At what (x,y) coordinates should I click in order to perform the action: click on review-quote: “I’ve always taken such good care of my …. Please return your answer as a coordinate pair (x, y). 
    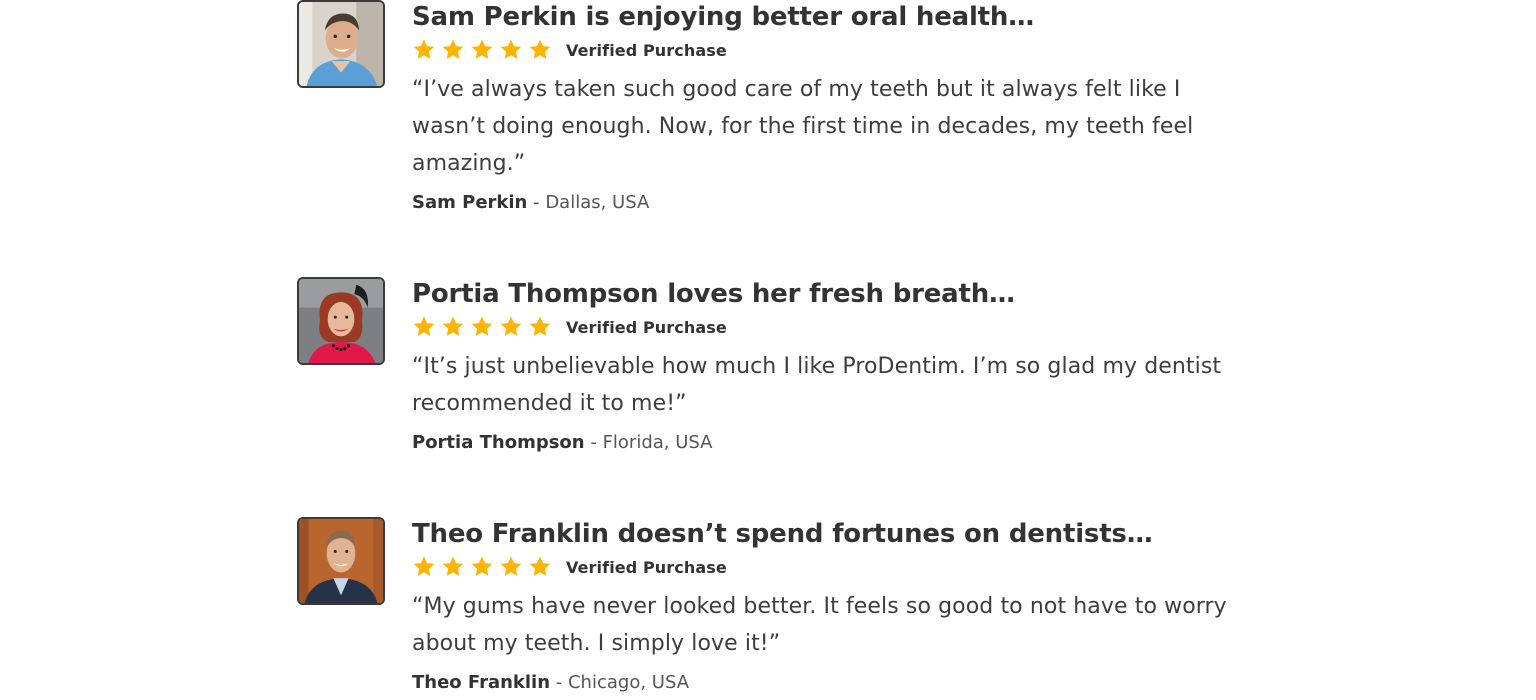
    Looking at the image, I should click on (803, 126).